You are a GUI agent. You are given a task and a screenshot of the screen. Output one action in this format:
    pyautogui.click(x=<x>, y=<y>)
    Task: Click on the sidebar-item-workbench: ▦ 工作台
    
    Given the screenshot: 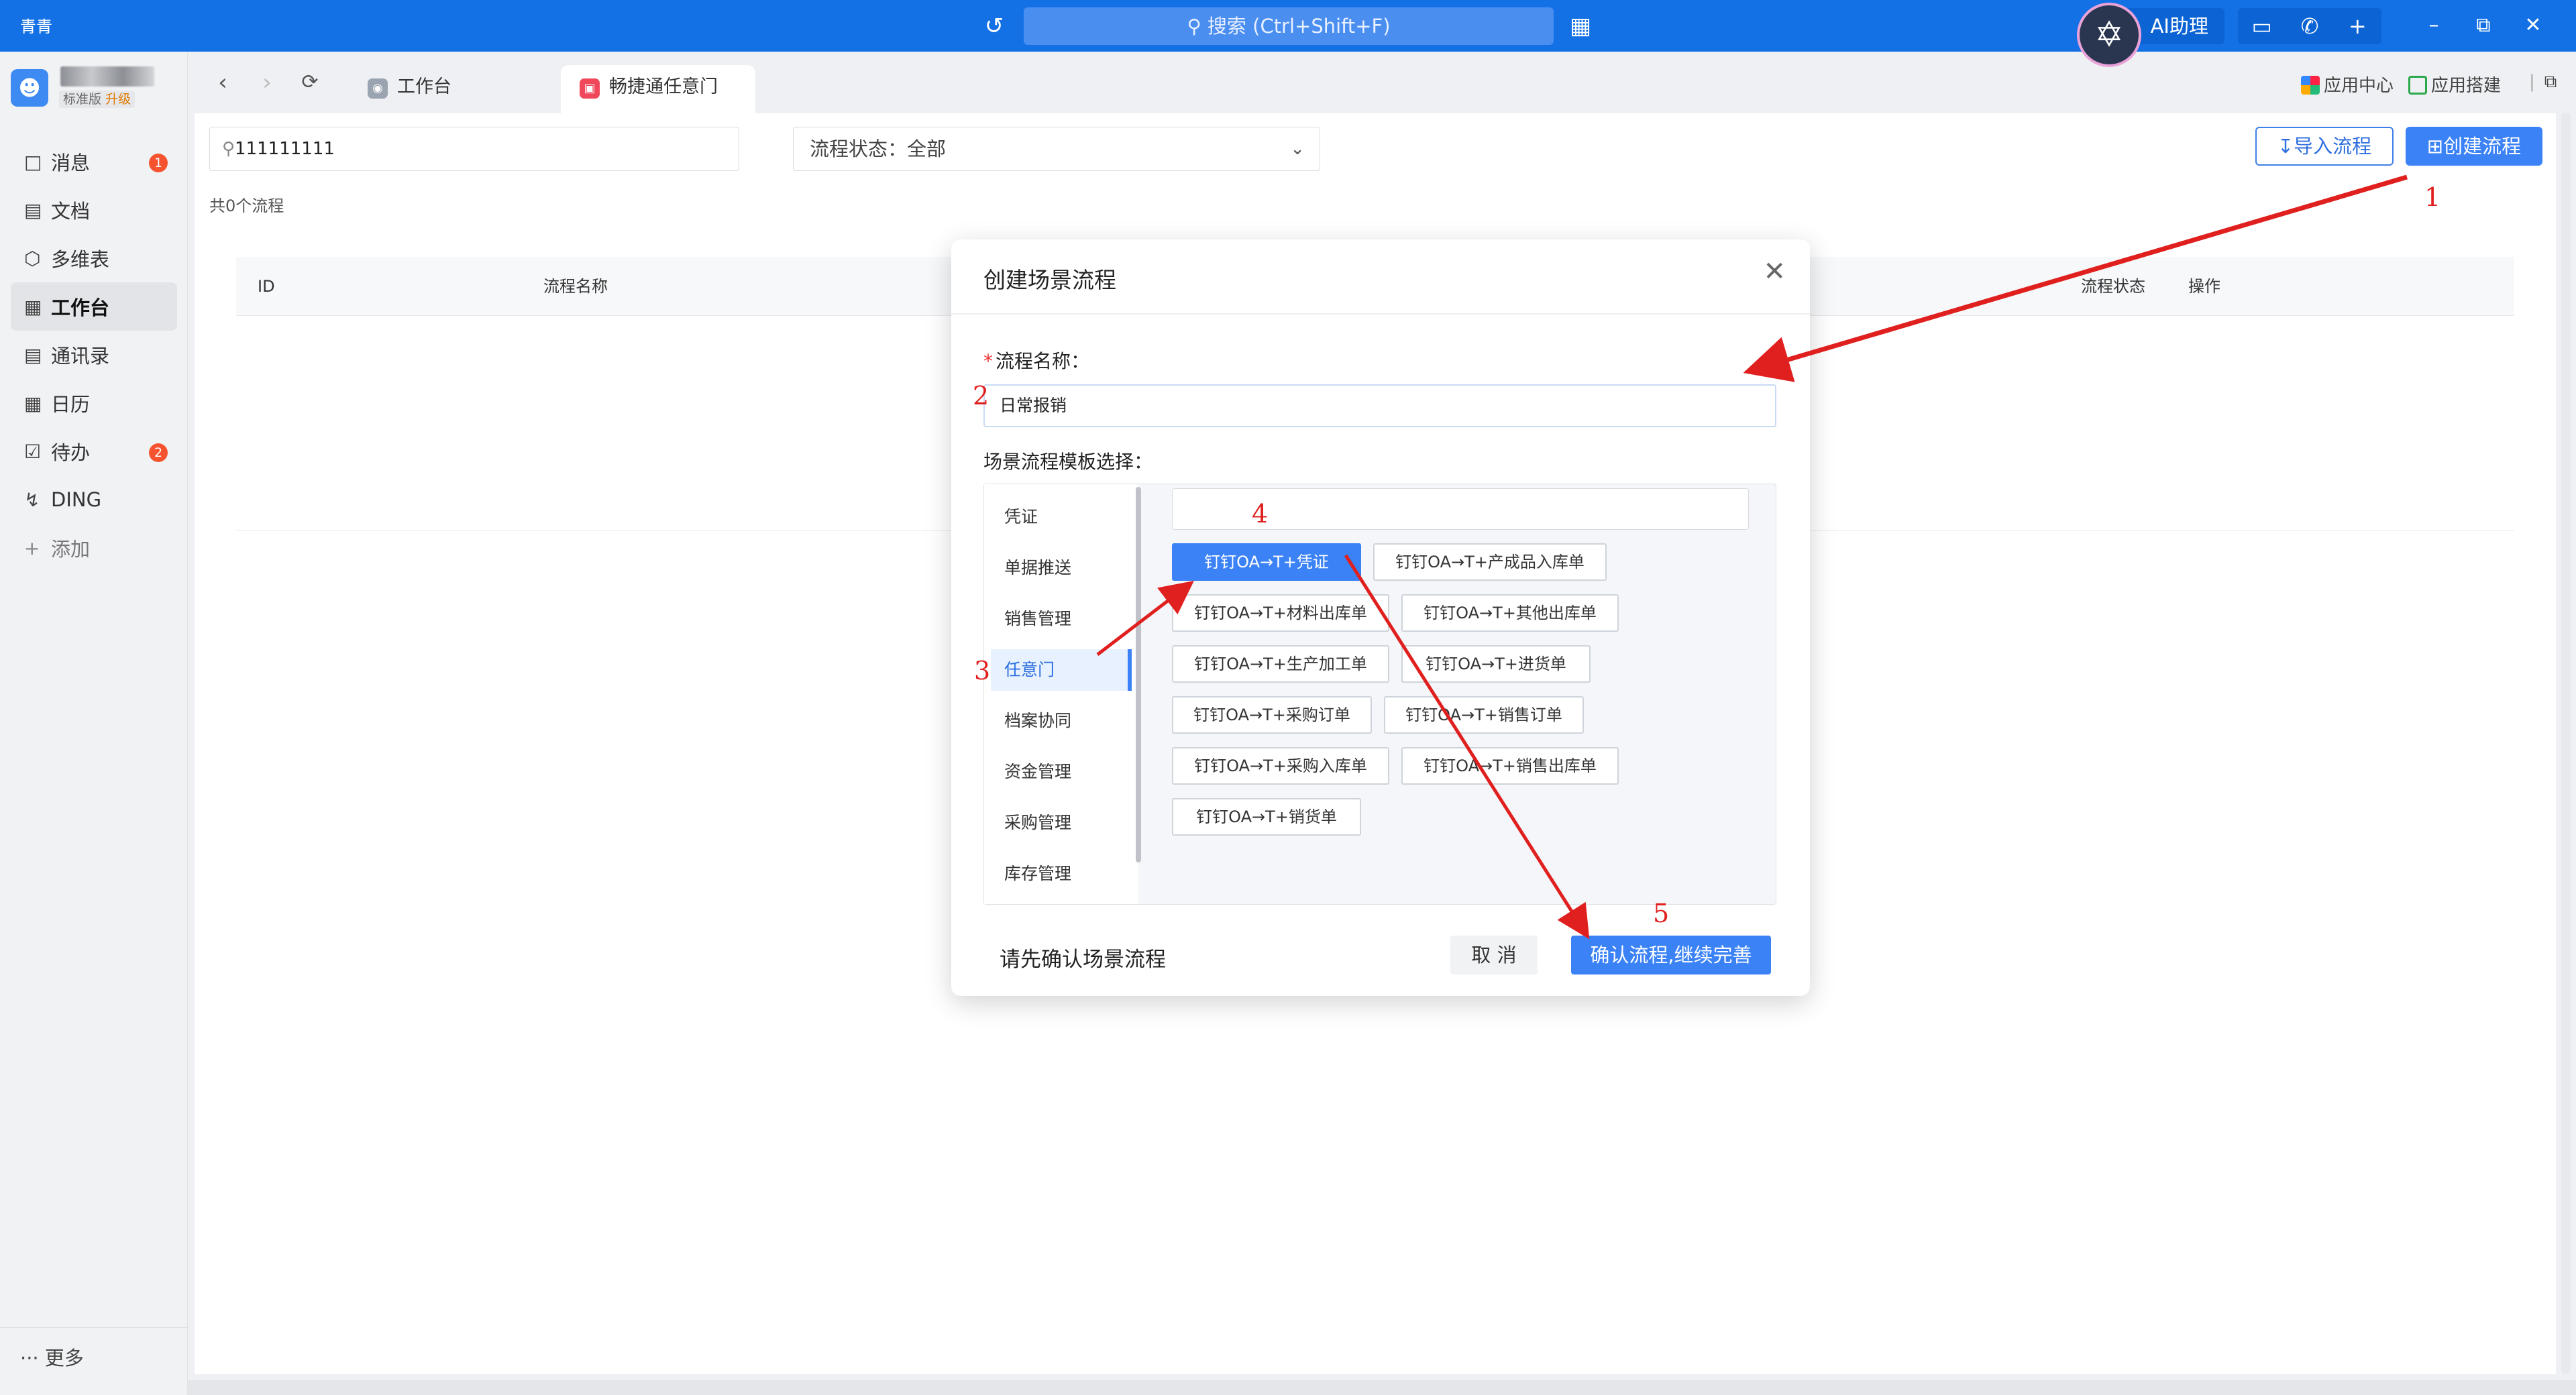 What is the action you would take?
    pyautogui.click(x=94, y=306)
    